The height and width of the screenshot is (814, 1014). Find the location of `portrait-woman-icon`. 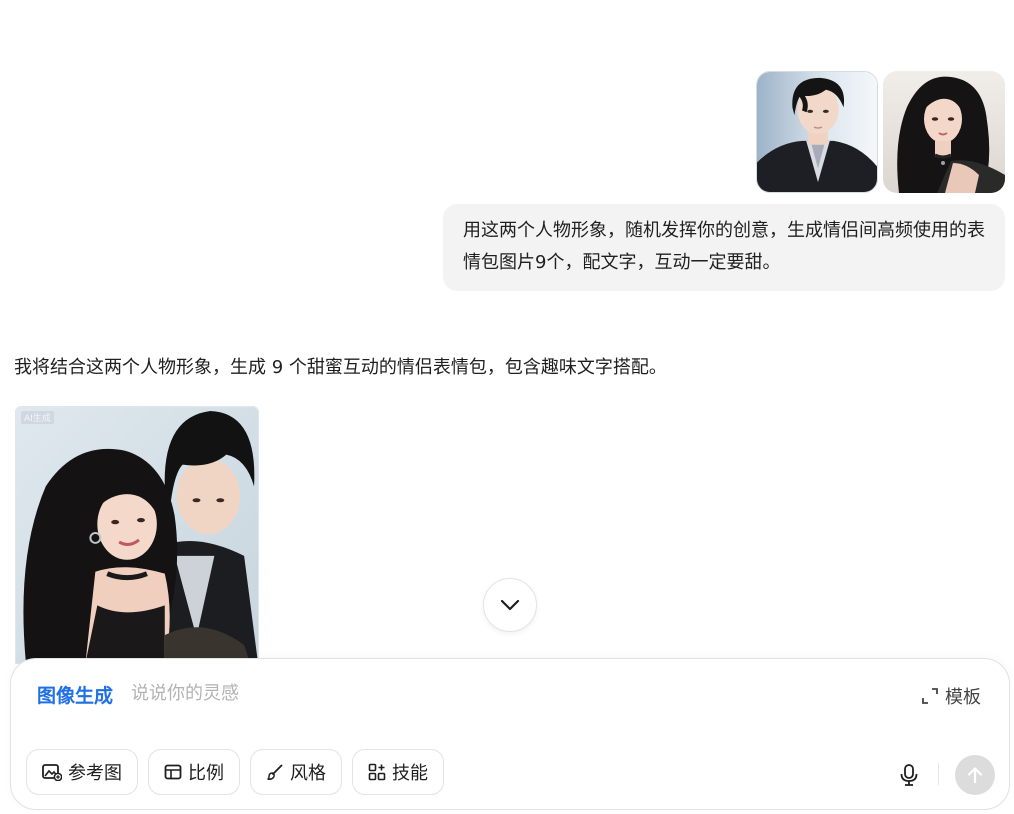

portrait-woman-icon is located at coordinates (944, 132).